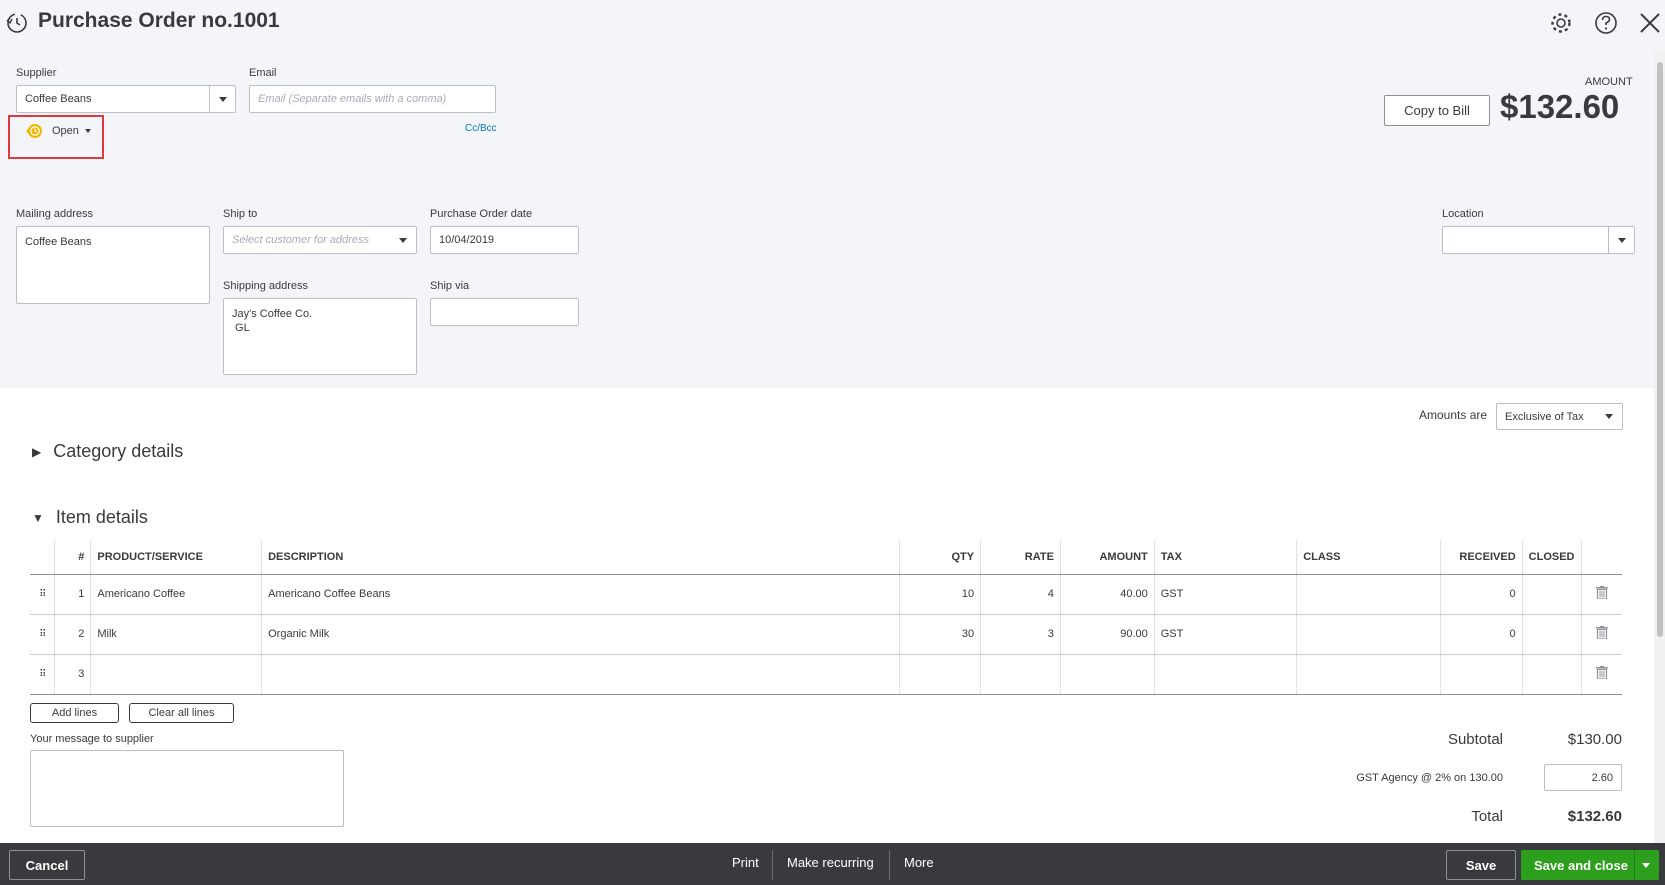 The height and width of the screenshot is (885, 1665). Describe the element at coordinates (1606, 23) in the screenshot. I see `help-icon` at that location.